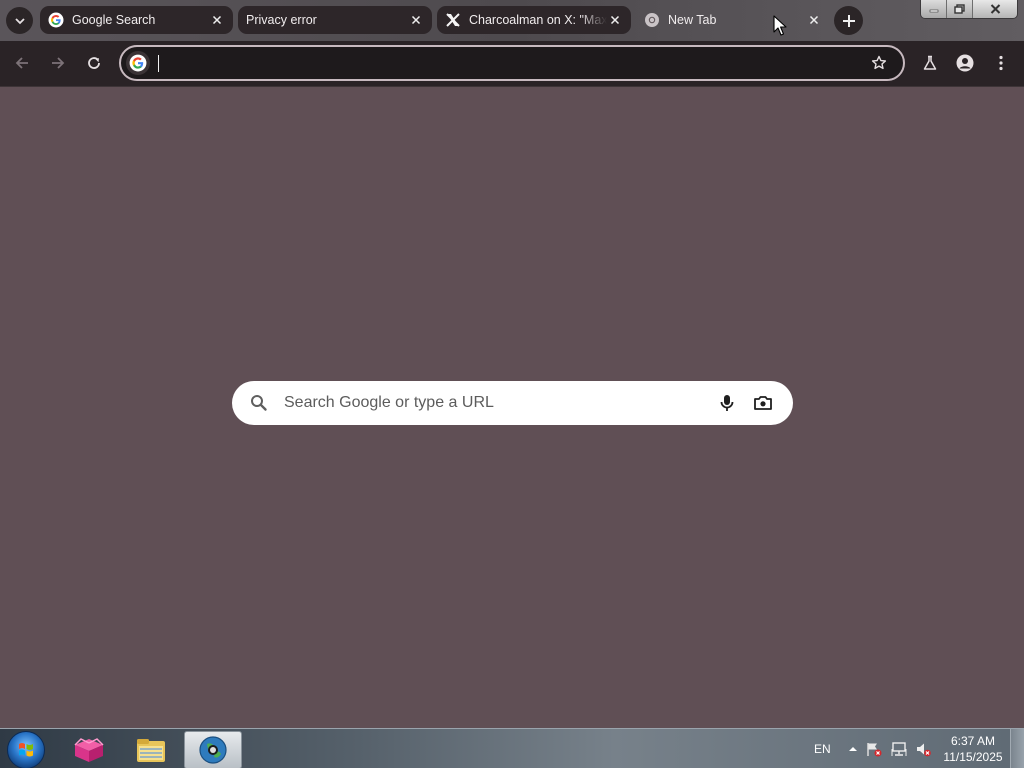 The image size is (1024, 768). I want to click on tab-search-button, so click(19, 20).